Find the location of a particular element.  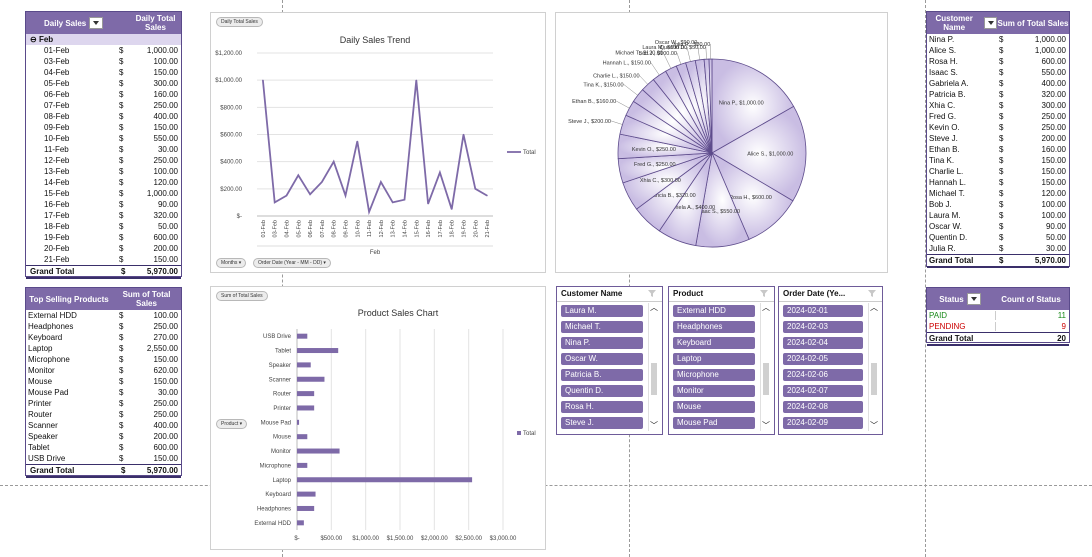

table-row: 19-Feb $600.00 is located at coordinates (103, 237).